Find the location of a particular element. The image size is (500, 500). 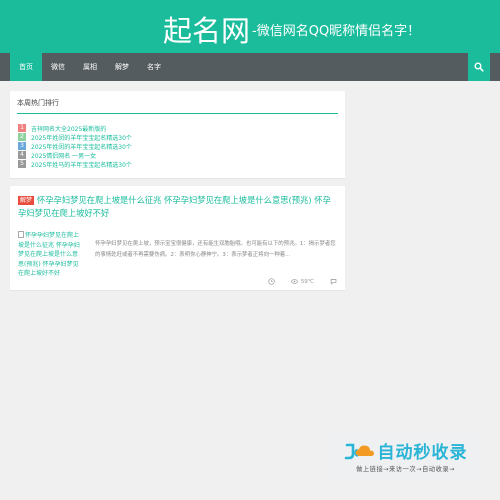

broken-image-icon is located at coordinates (21, 234).